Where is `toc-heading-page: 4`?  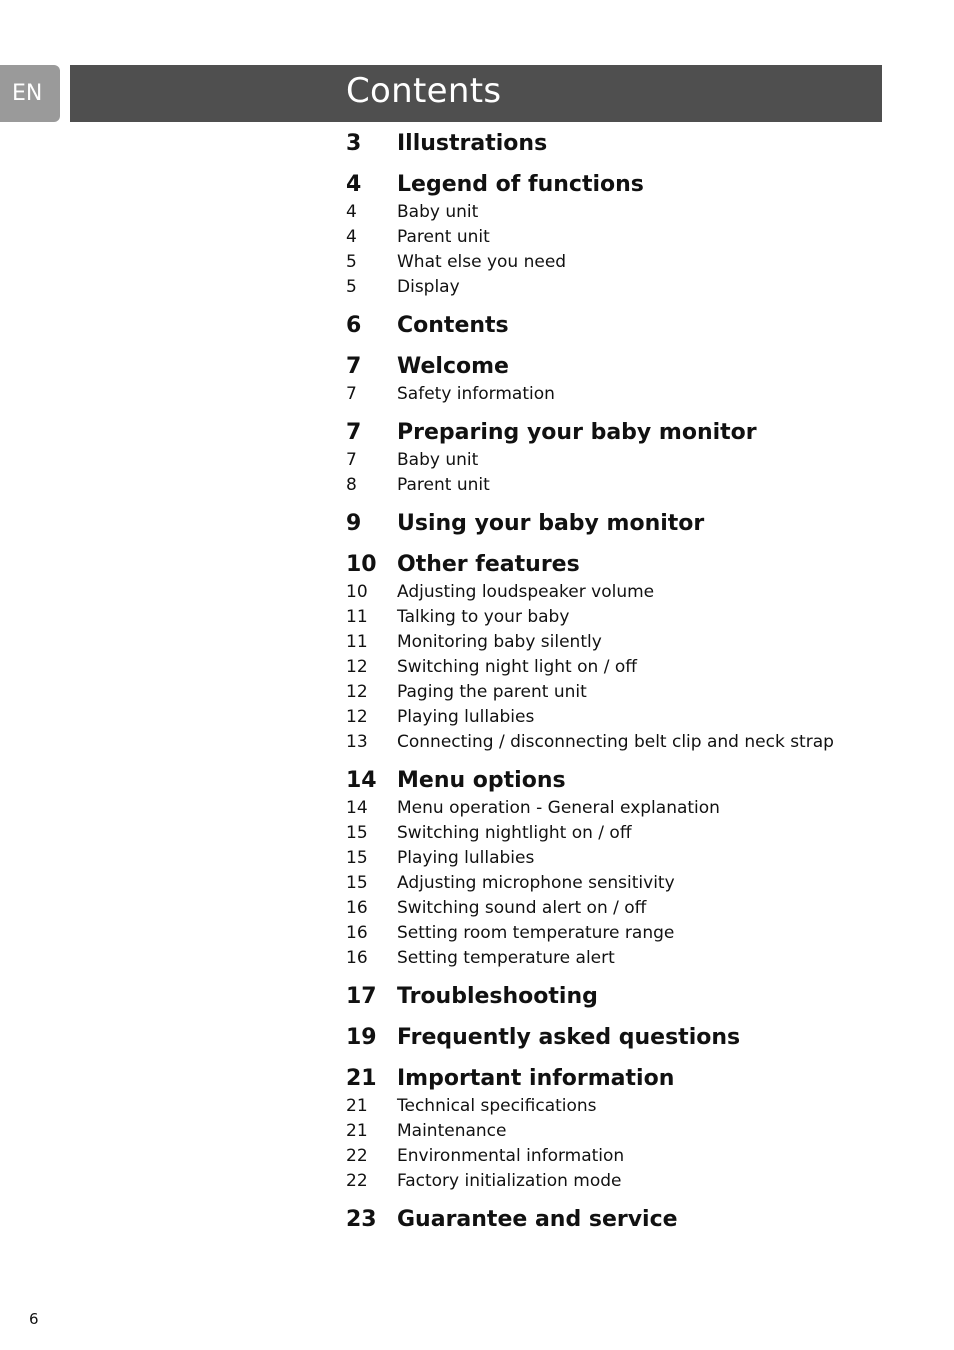
toc-heading-page: 4 is located at coordinates (354, 184).